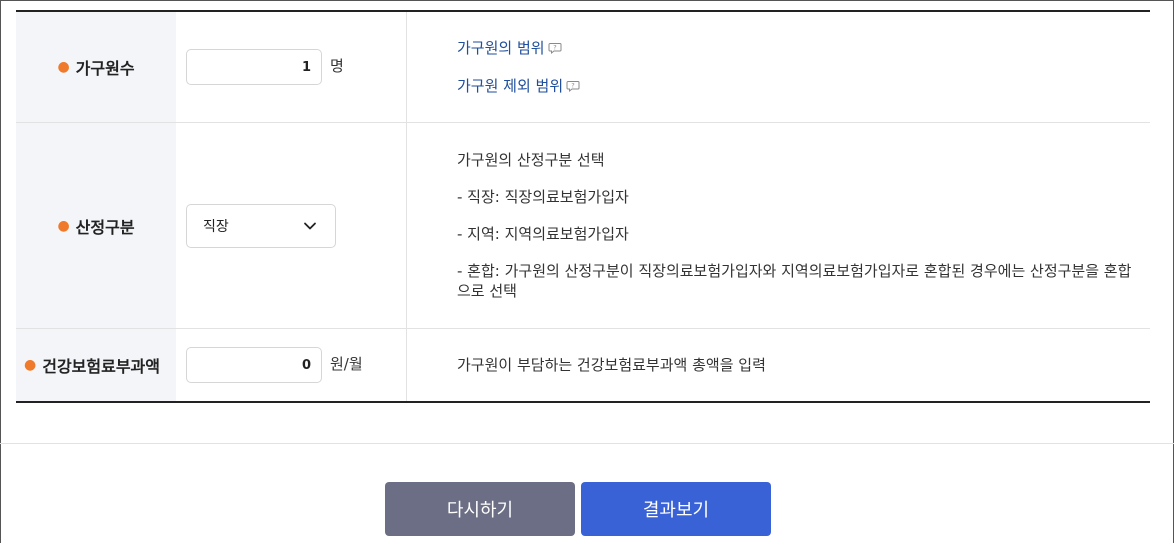 The image size is (1174, 543). I want to click on premium-input-cell: 0 원/월, so click(291, 365).